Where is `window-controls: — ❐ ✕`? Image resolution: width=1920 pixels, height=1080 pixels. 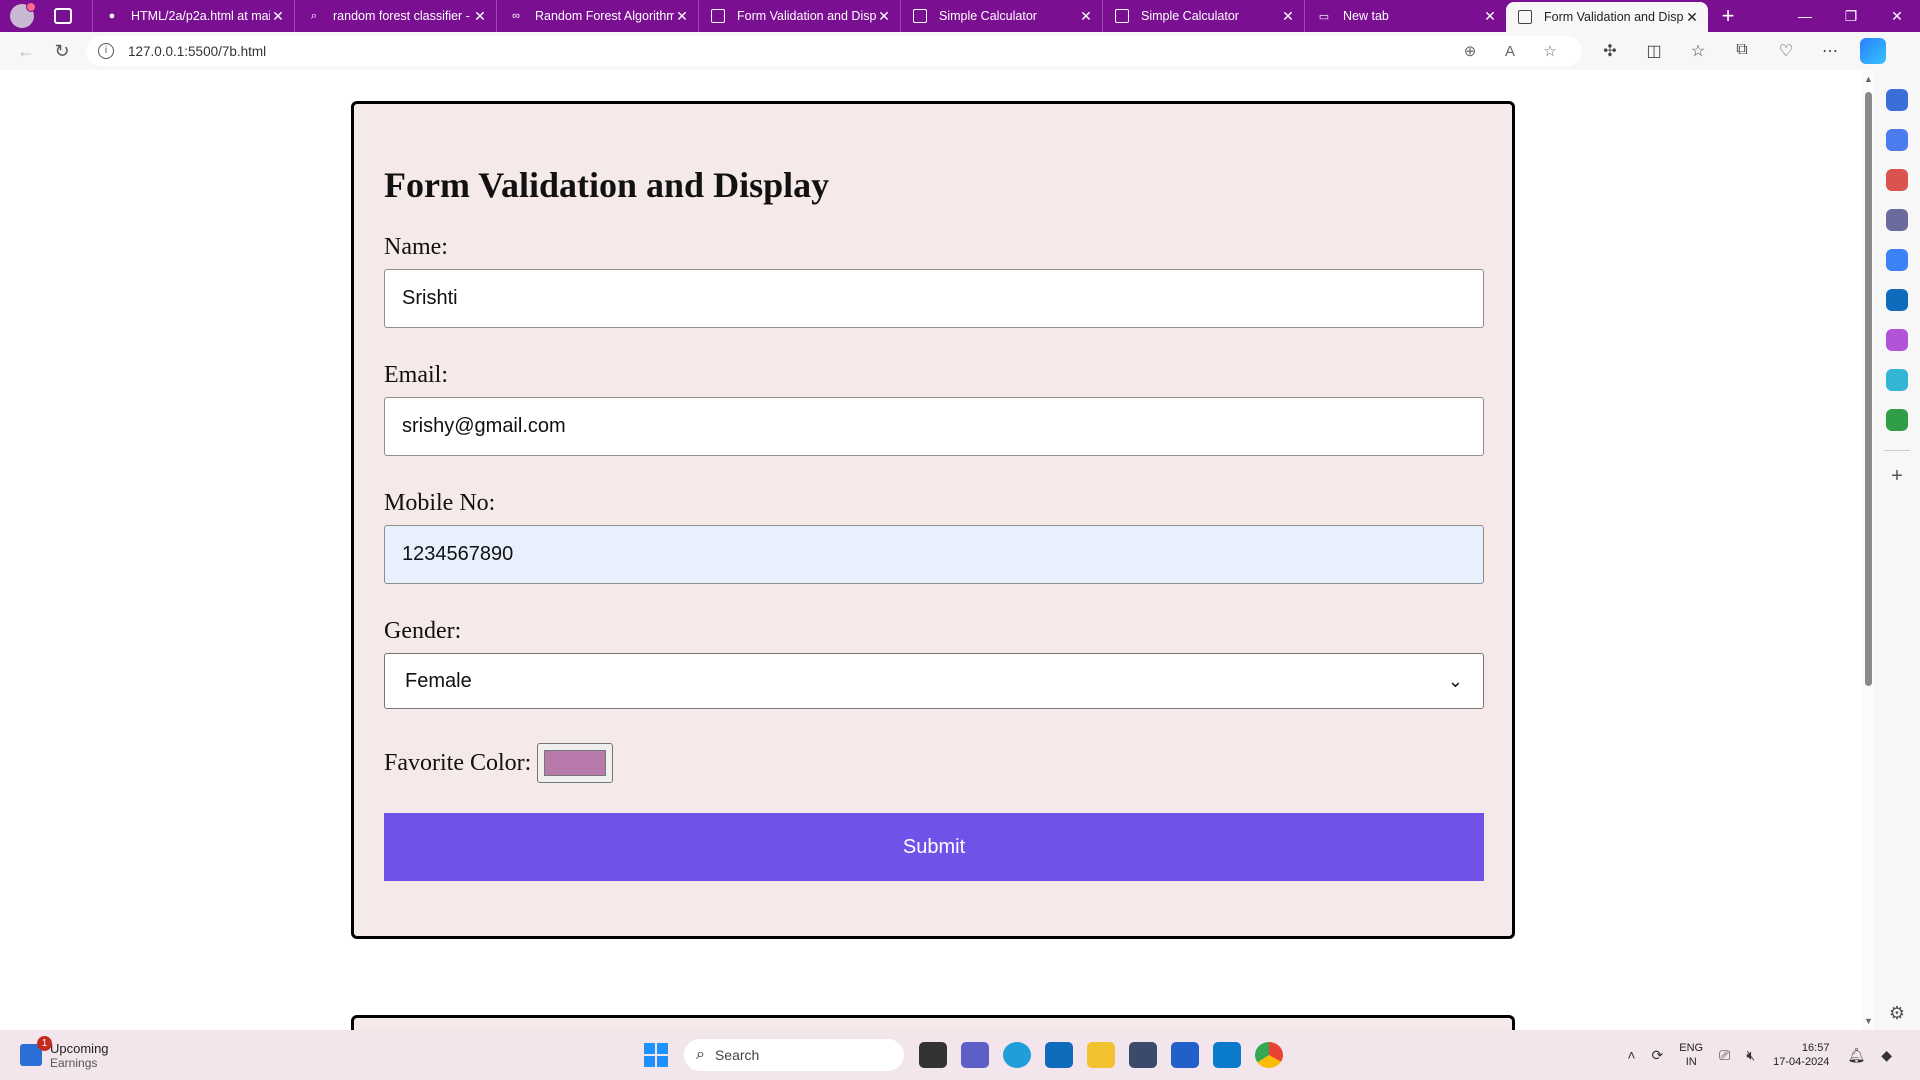
window-controls: — ❐ ✕ is located at coordinates (1851, 16).